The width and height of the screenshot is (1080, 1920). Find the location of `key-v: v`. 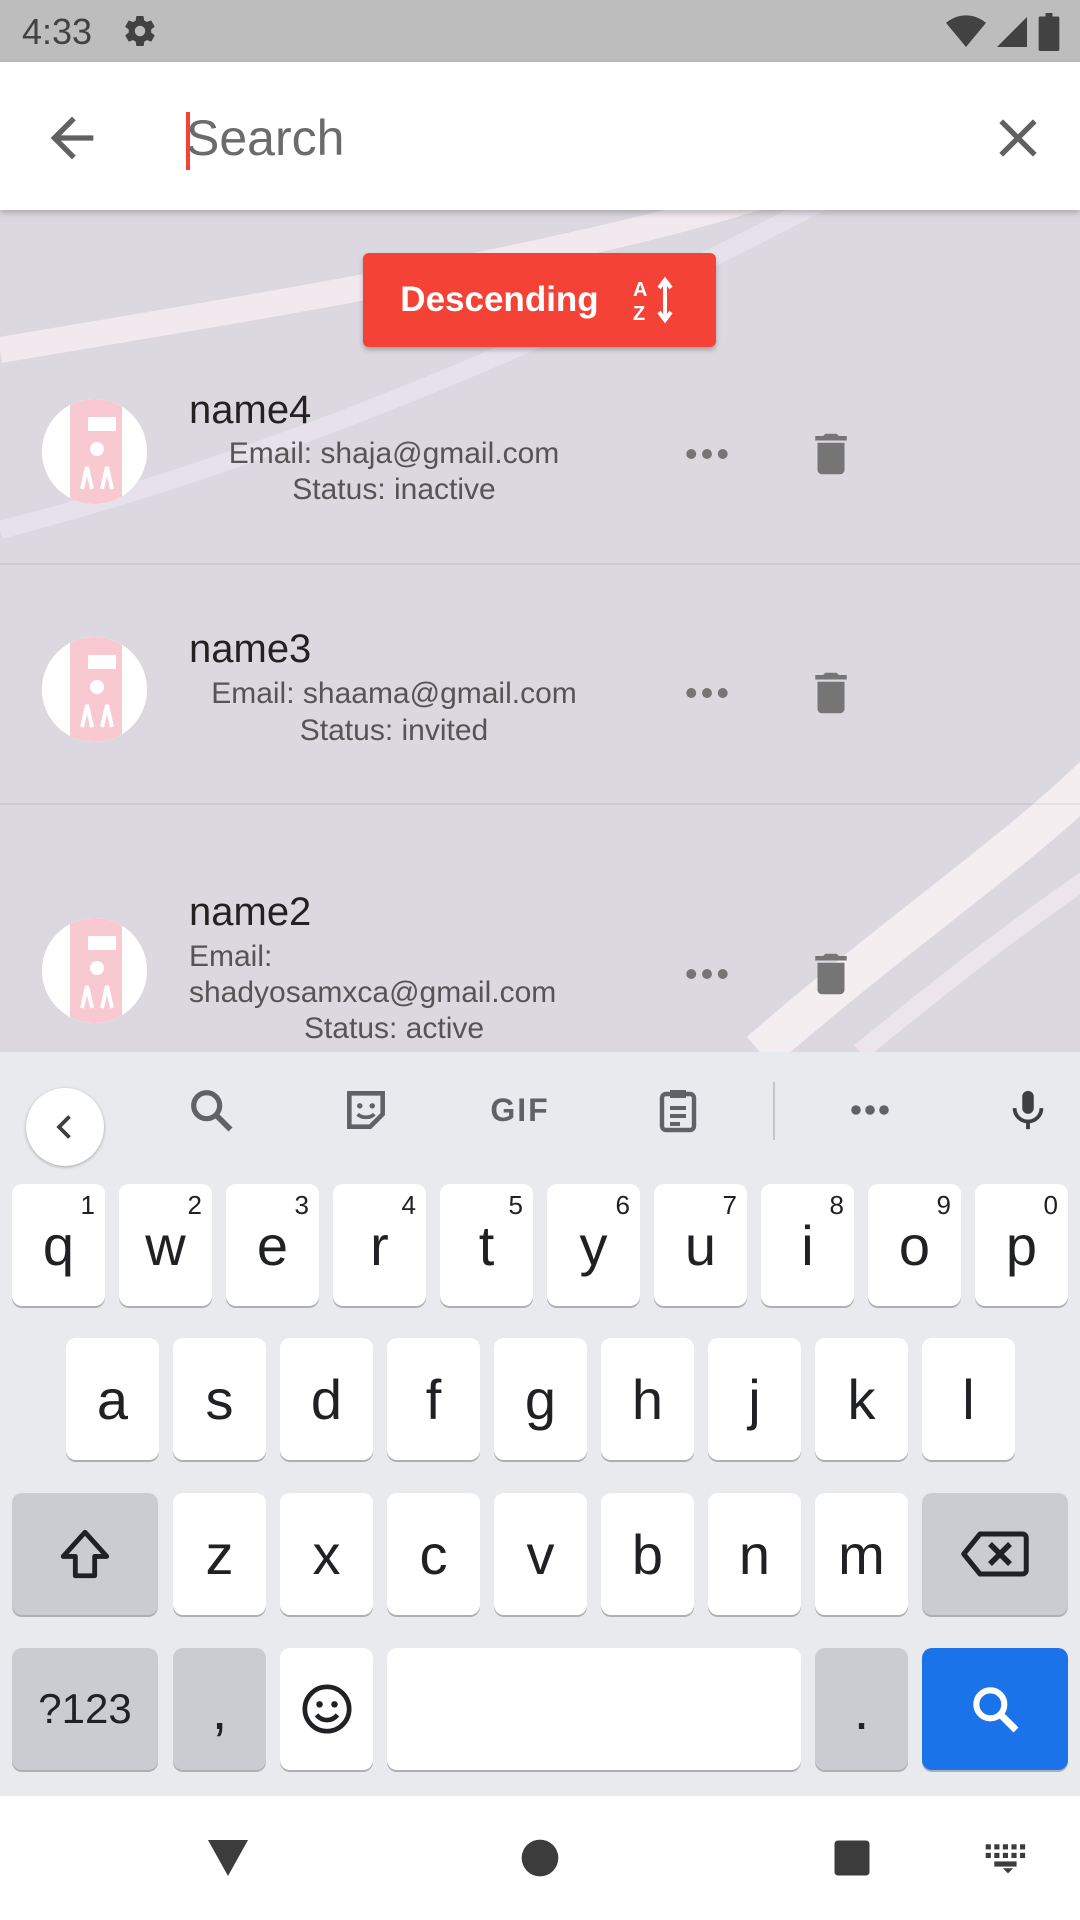

key-v: v is located at coordinates (540, 1554).